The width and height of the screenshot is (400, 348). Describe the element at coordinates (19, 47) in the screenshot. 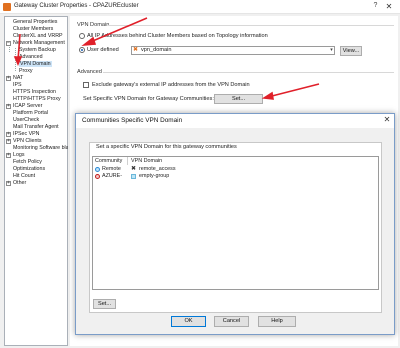

I see `arrow-to-vpn-domain` at that location.